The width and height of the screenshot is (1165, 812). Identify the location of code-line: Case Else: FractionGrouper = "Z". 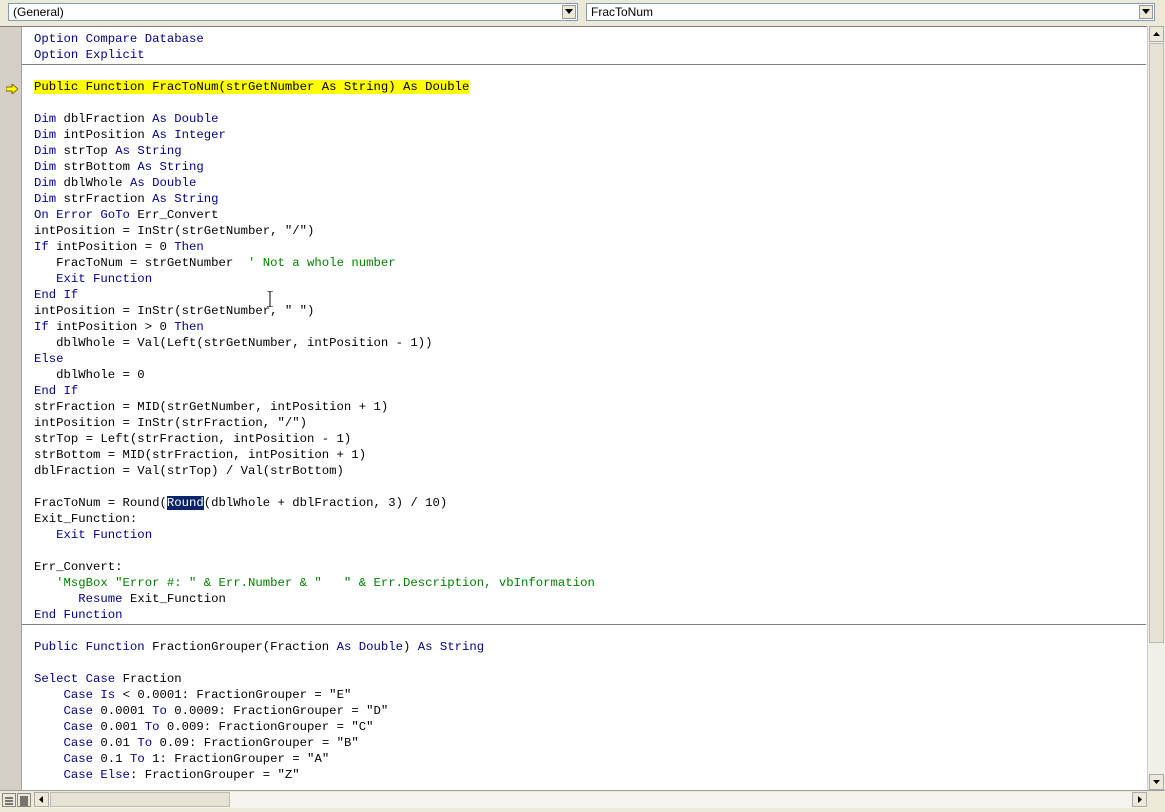
(167, 775).